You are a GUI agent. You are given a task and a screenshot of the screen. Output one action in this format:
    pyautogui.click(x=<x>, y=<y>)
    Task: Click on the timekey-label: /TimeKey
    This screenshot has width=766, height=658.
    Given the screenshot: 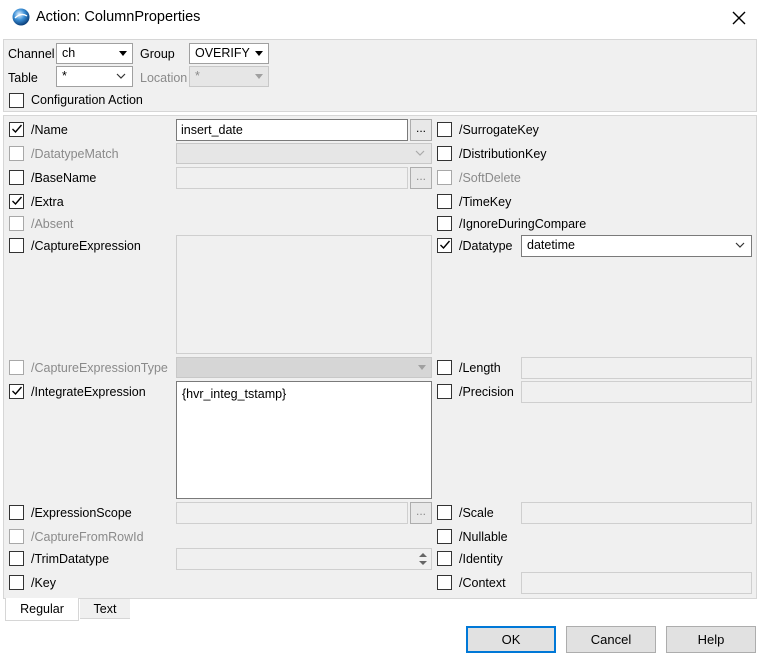 What is the action you would take?
    pyautogui.click(x=485, y=202)
    